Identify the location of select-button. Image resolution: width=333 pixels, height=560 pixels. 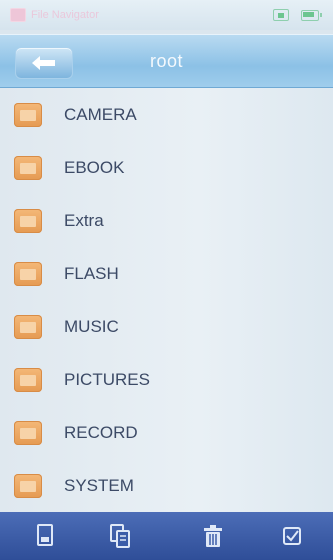
(292, 536).